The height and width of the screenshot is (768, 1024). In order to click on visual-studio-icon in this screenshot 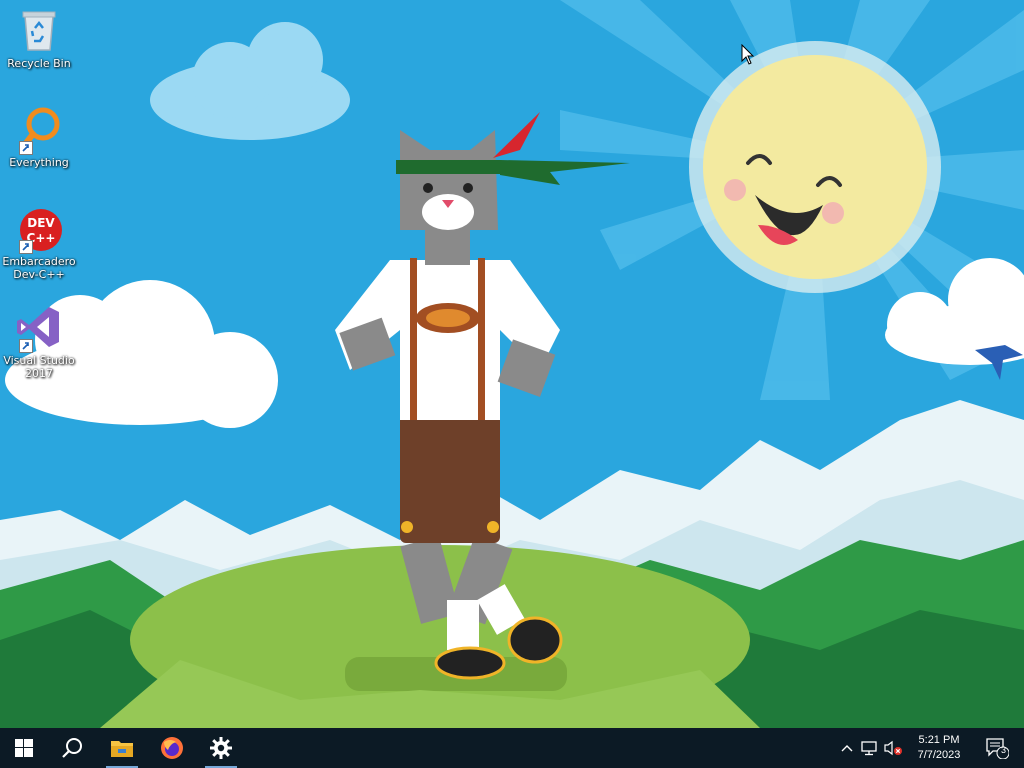, I will do `click(39, 328)`.